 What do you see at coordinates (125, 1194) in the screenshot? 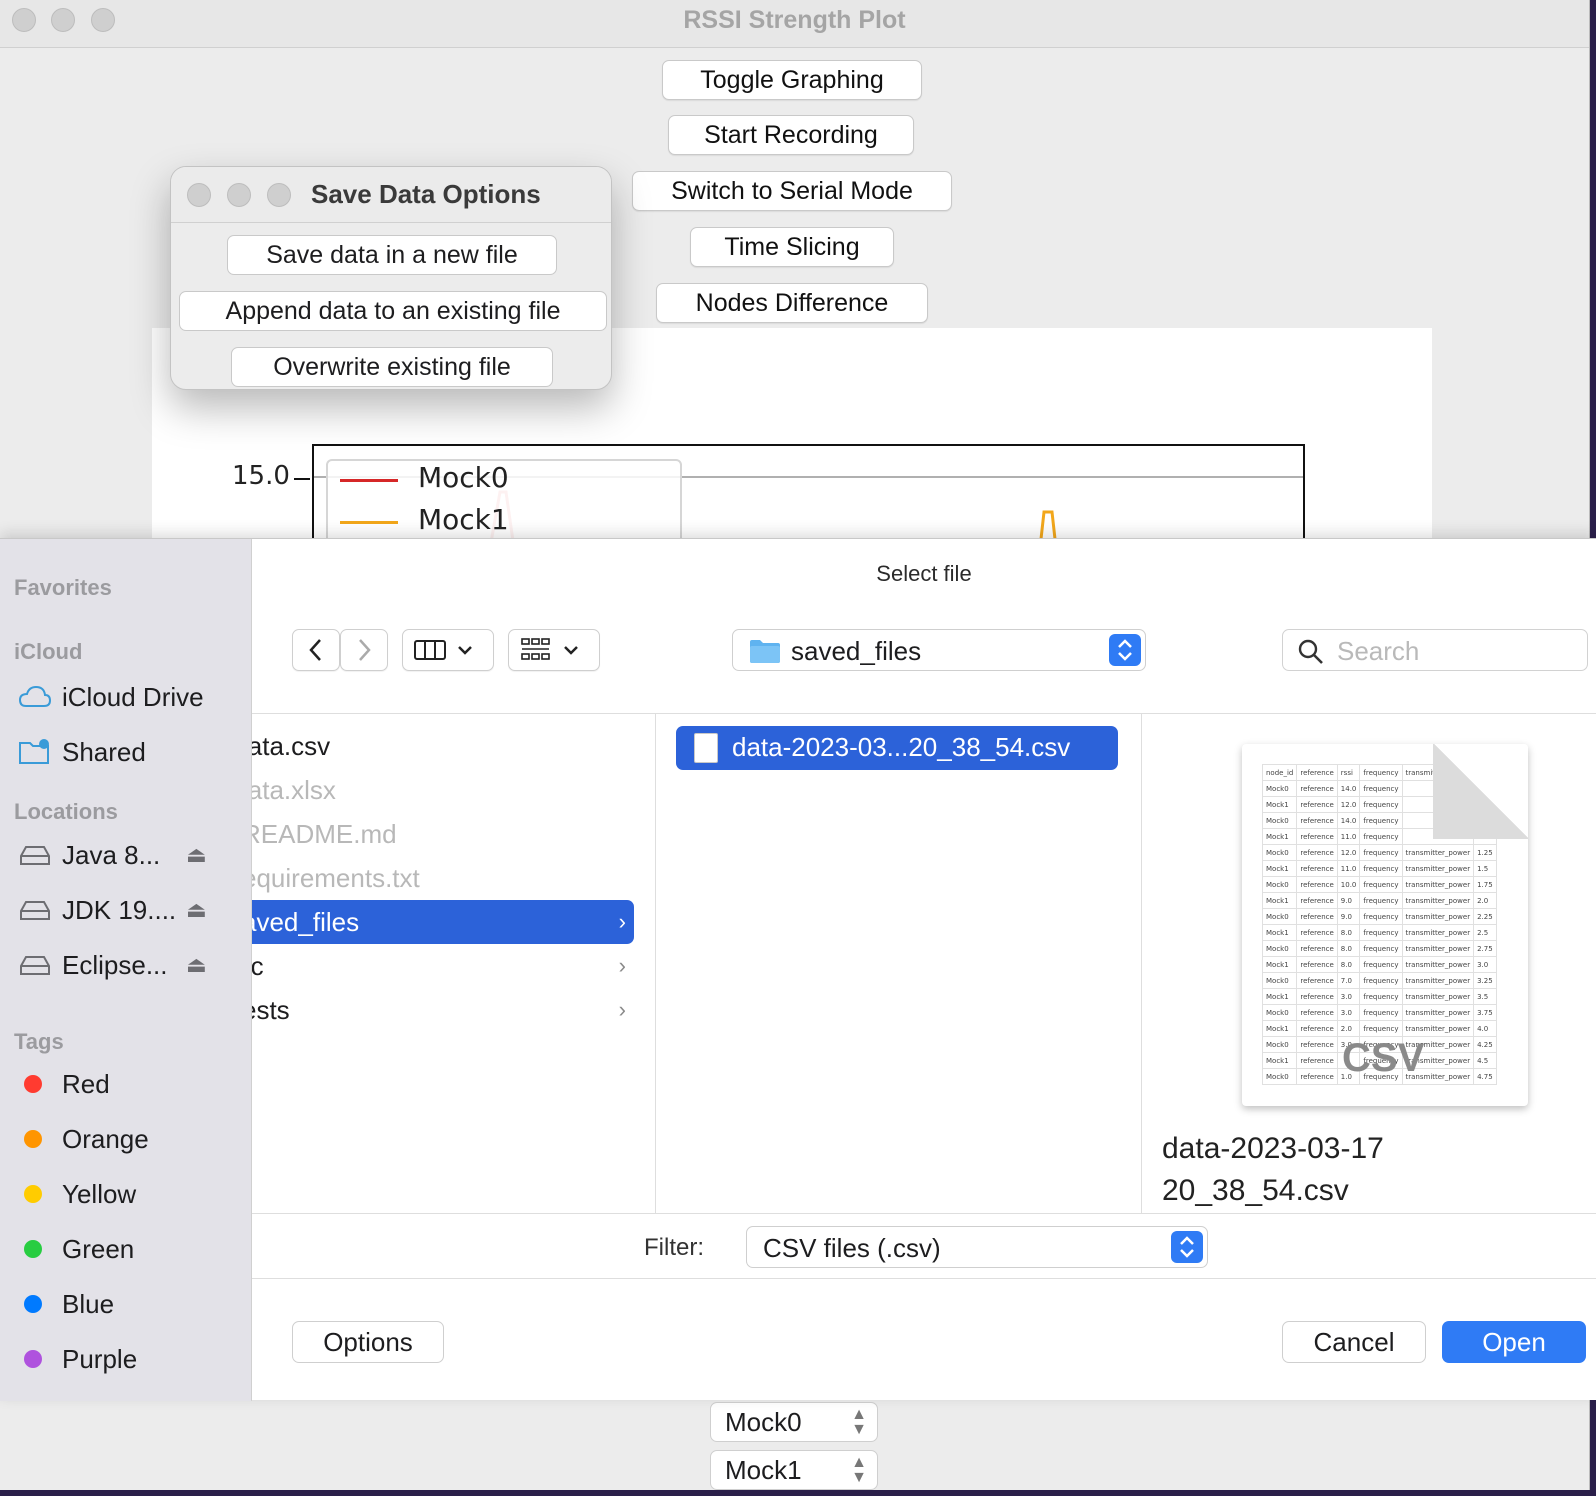
I see `sidebar-tag-yellow: Yellow` at bounding box center [125, 1194].